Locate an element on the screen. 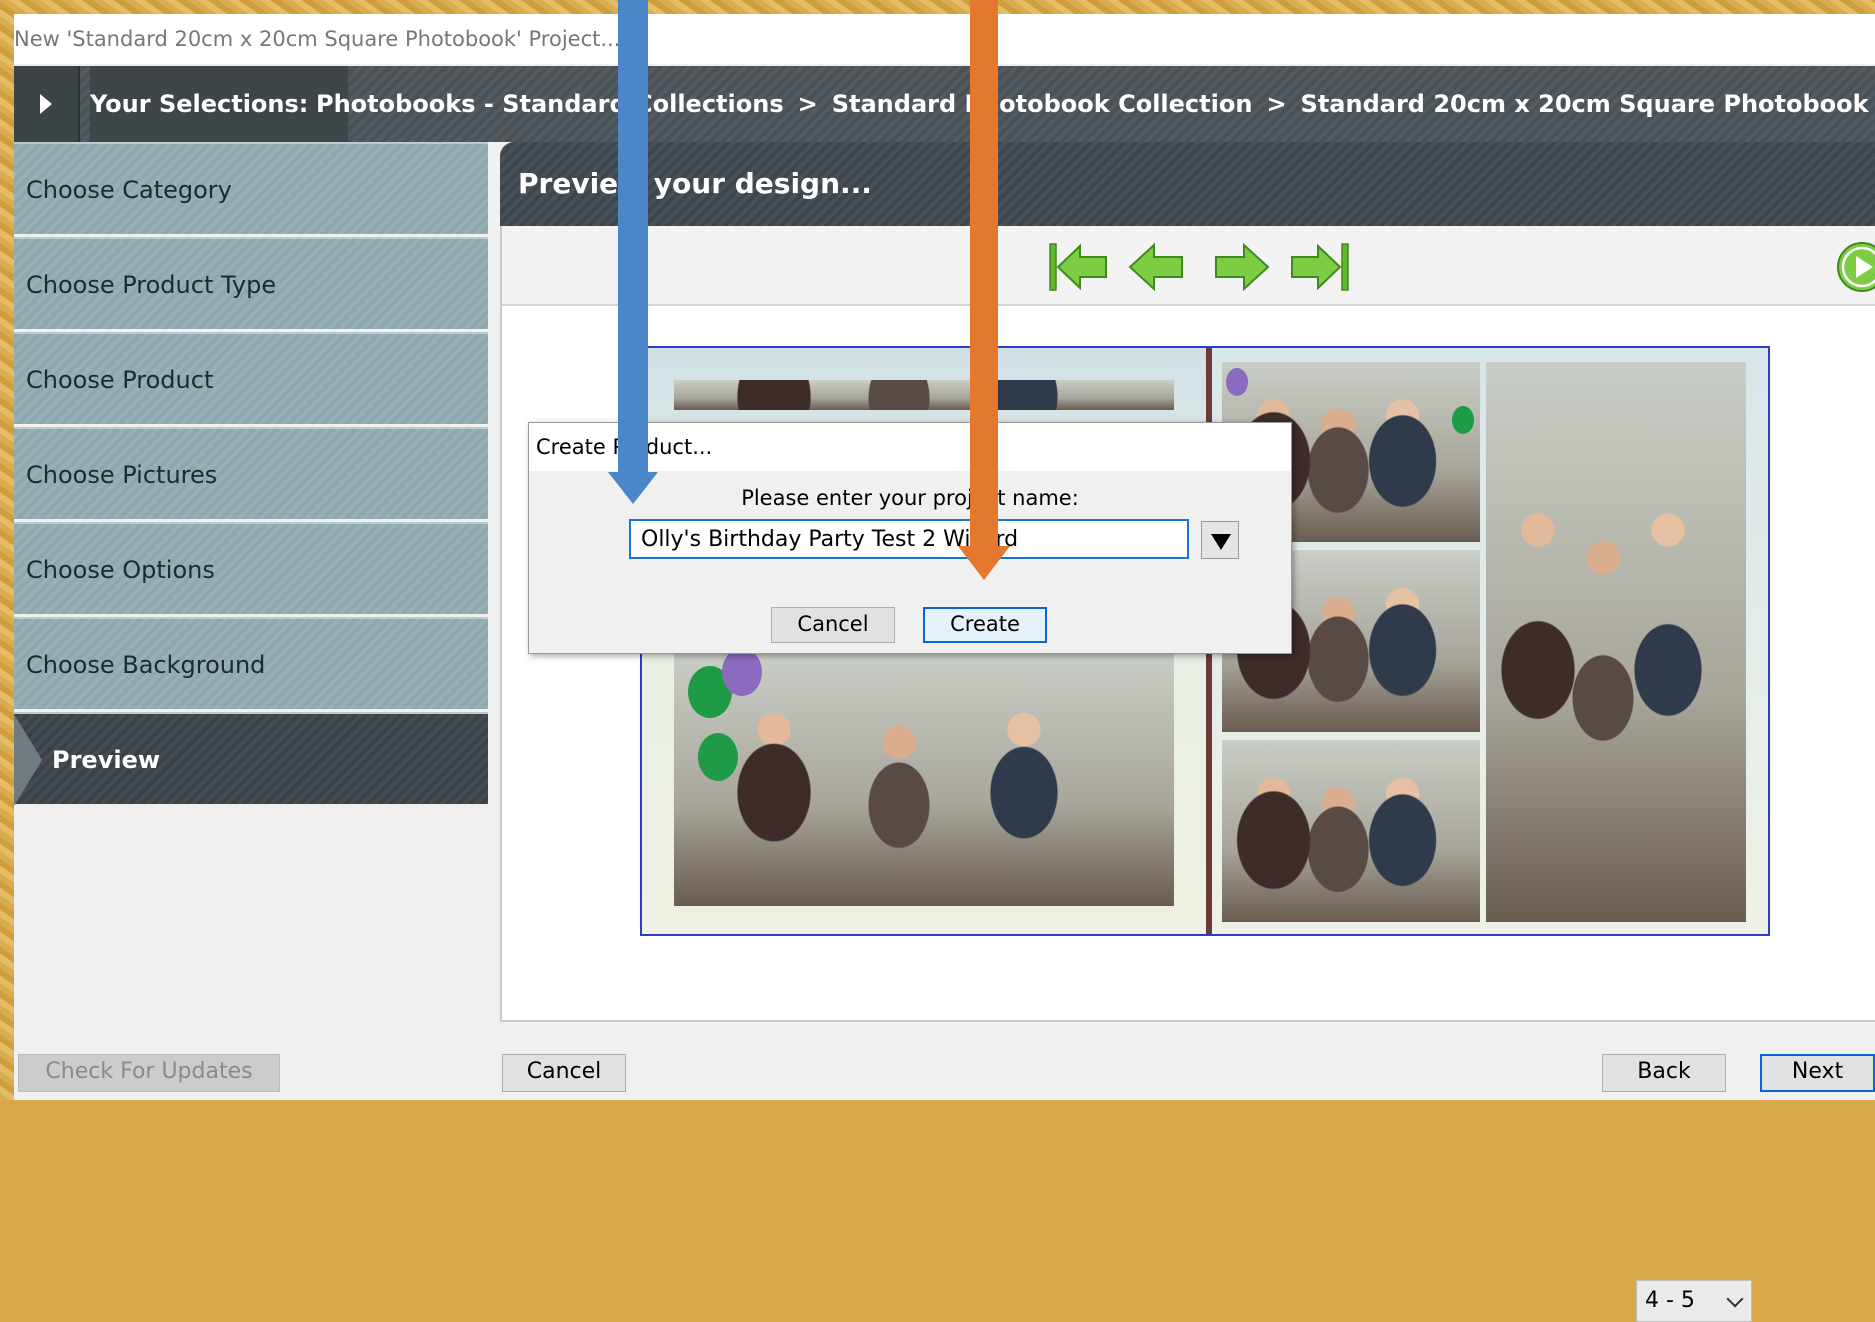  step-choose-product-type: Choose Product Type is located at coordinates (251, 283).